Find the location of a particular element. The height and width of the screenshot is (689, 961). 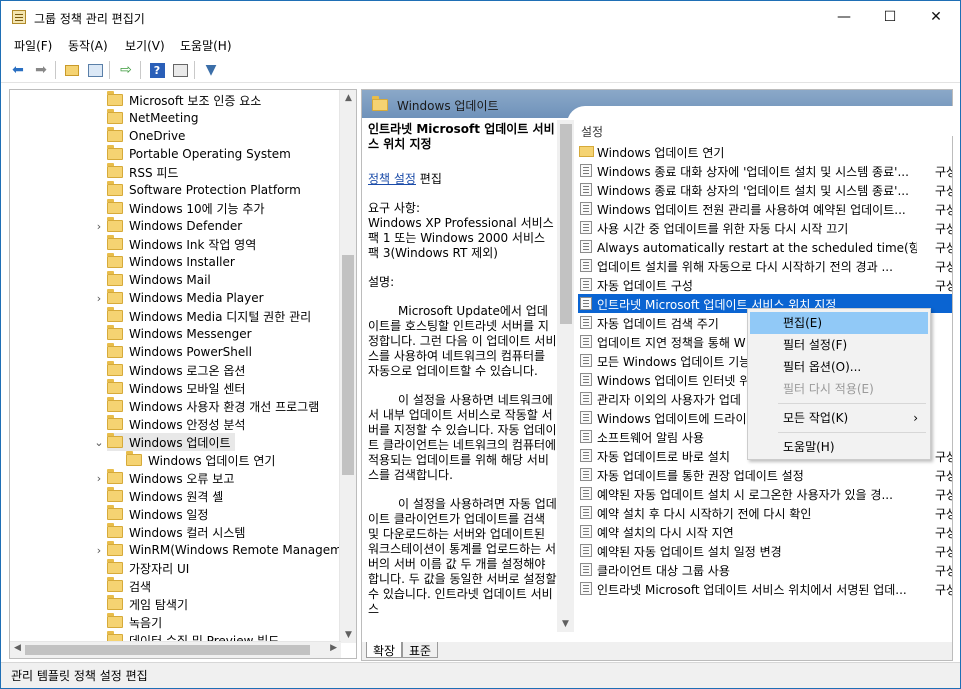

up-folder-icon is located at coordinates (72, 70).